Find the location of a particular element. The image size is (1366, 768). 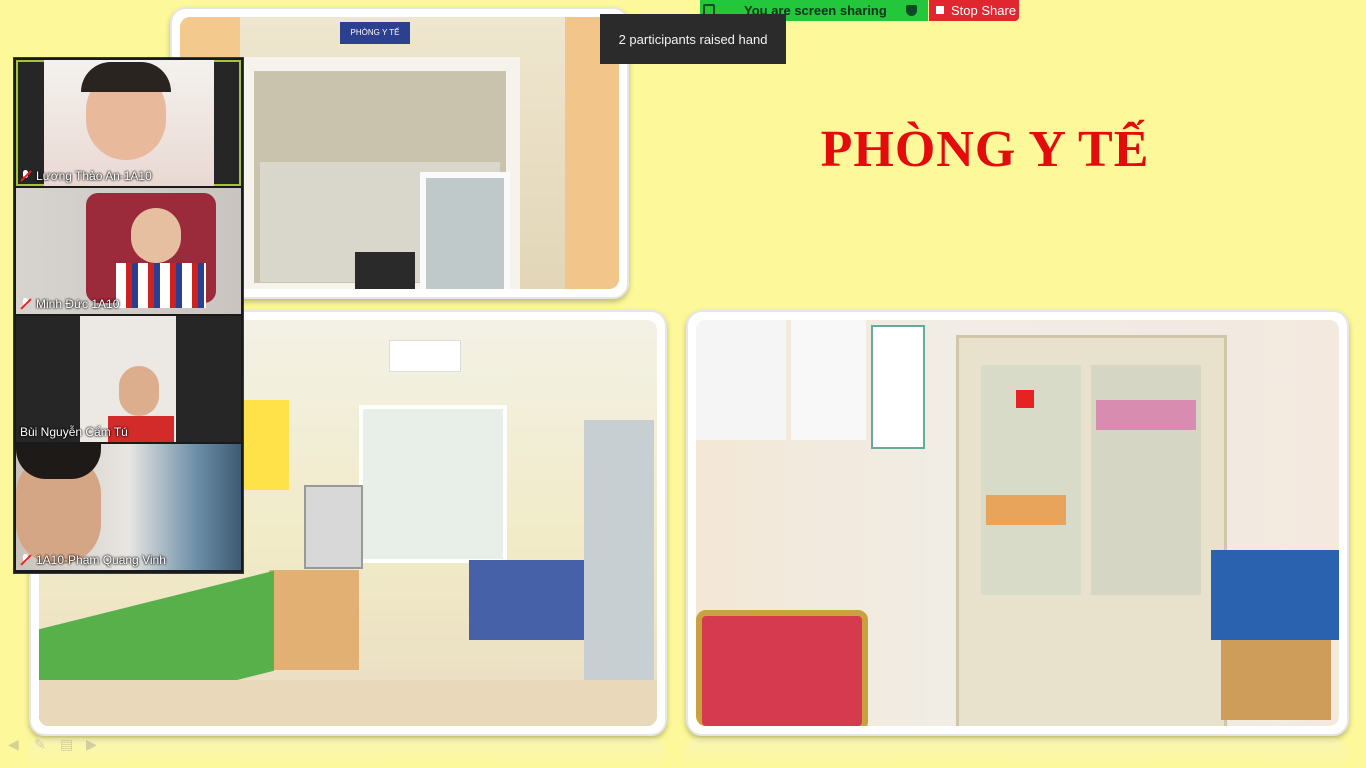

reflection-left is located at coordinates (346, 753).